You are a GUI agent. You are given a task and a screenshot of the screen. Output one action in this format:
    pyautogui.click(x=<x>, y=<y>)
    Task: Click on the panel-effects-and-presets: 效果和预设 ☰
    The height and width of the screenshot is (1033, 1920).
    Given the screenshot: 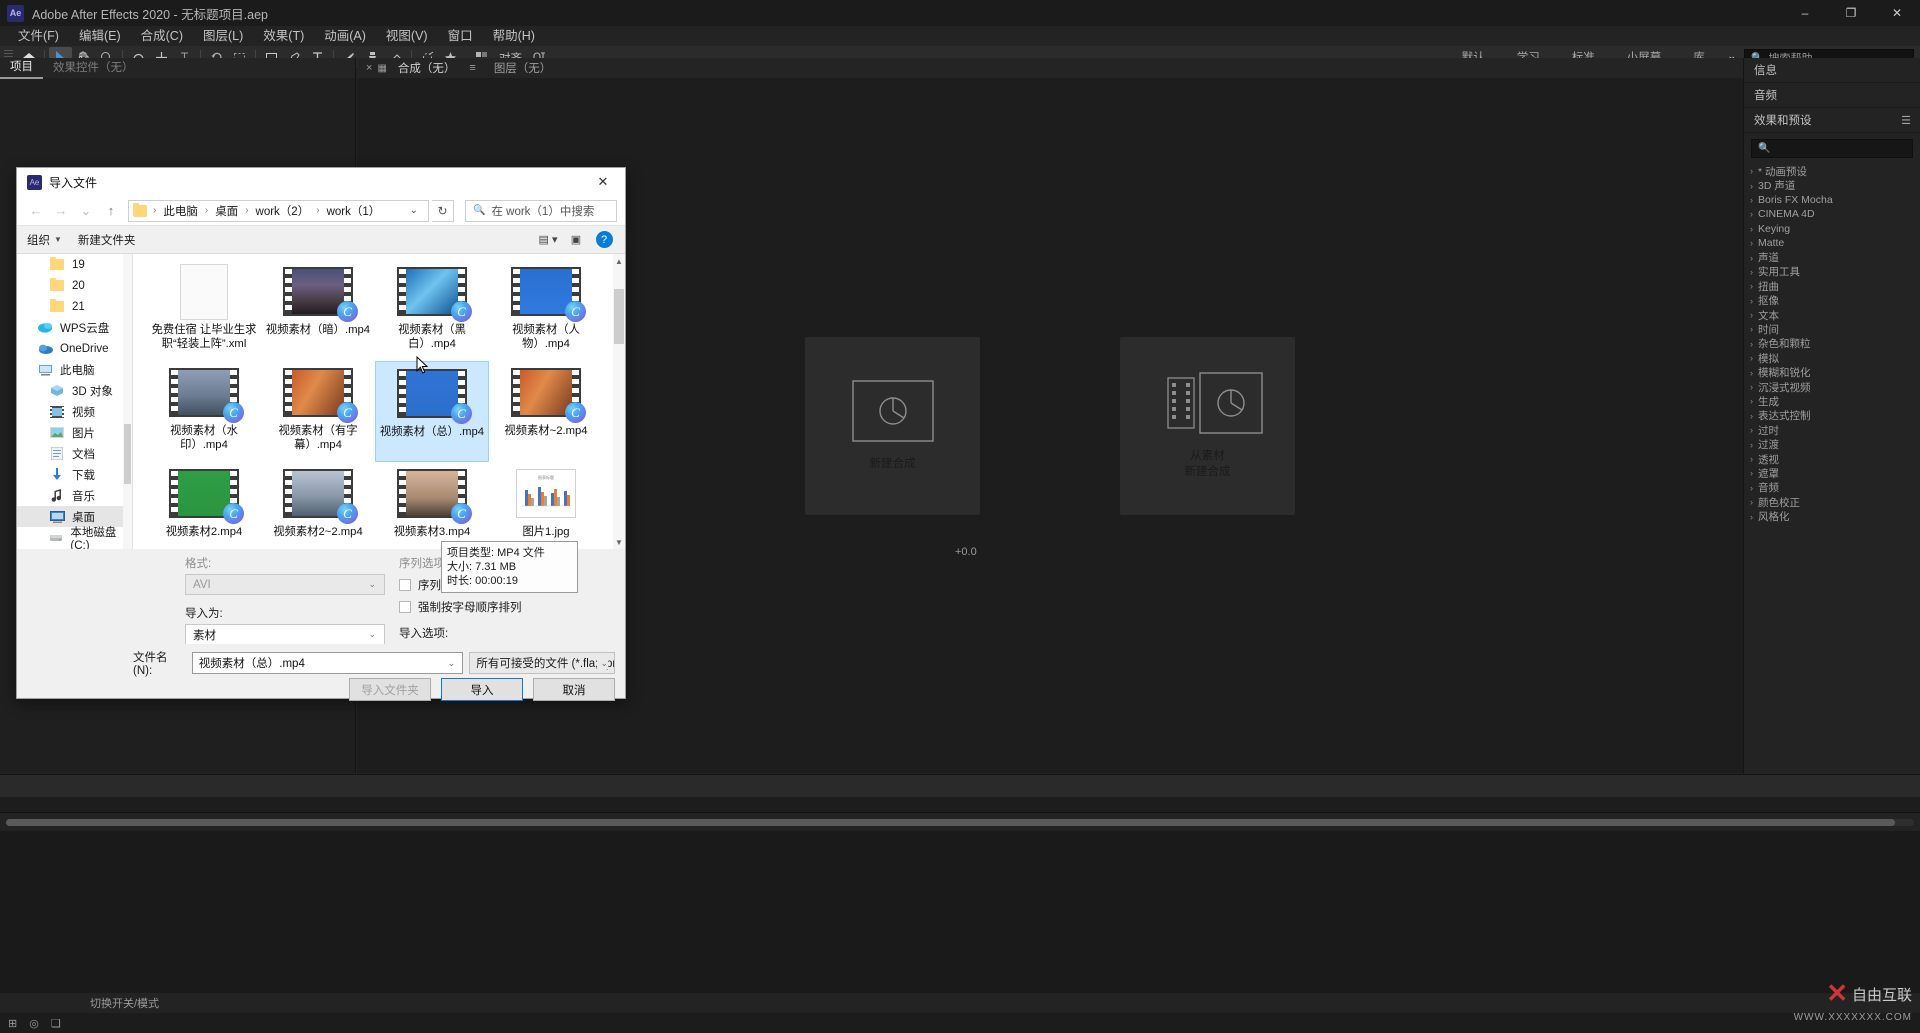 What is the action you would take?
    pyautogui.click(x=1832, y=120)
    